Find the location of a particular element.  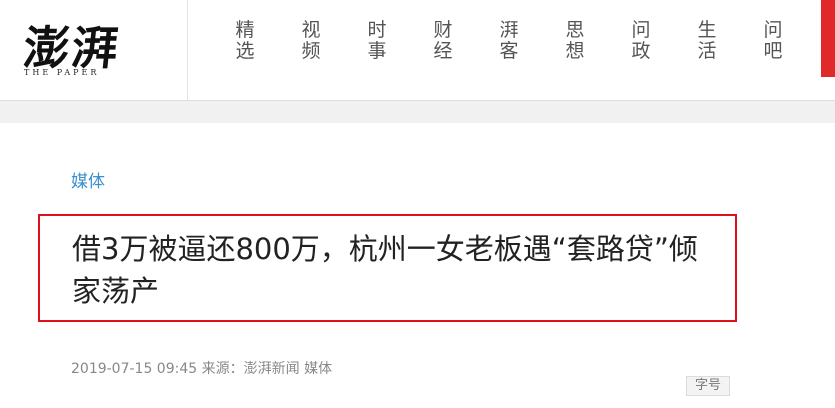

nav-char: 事 is located at coordinates (377, 51).